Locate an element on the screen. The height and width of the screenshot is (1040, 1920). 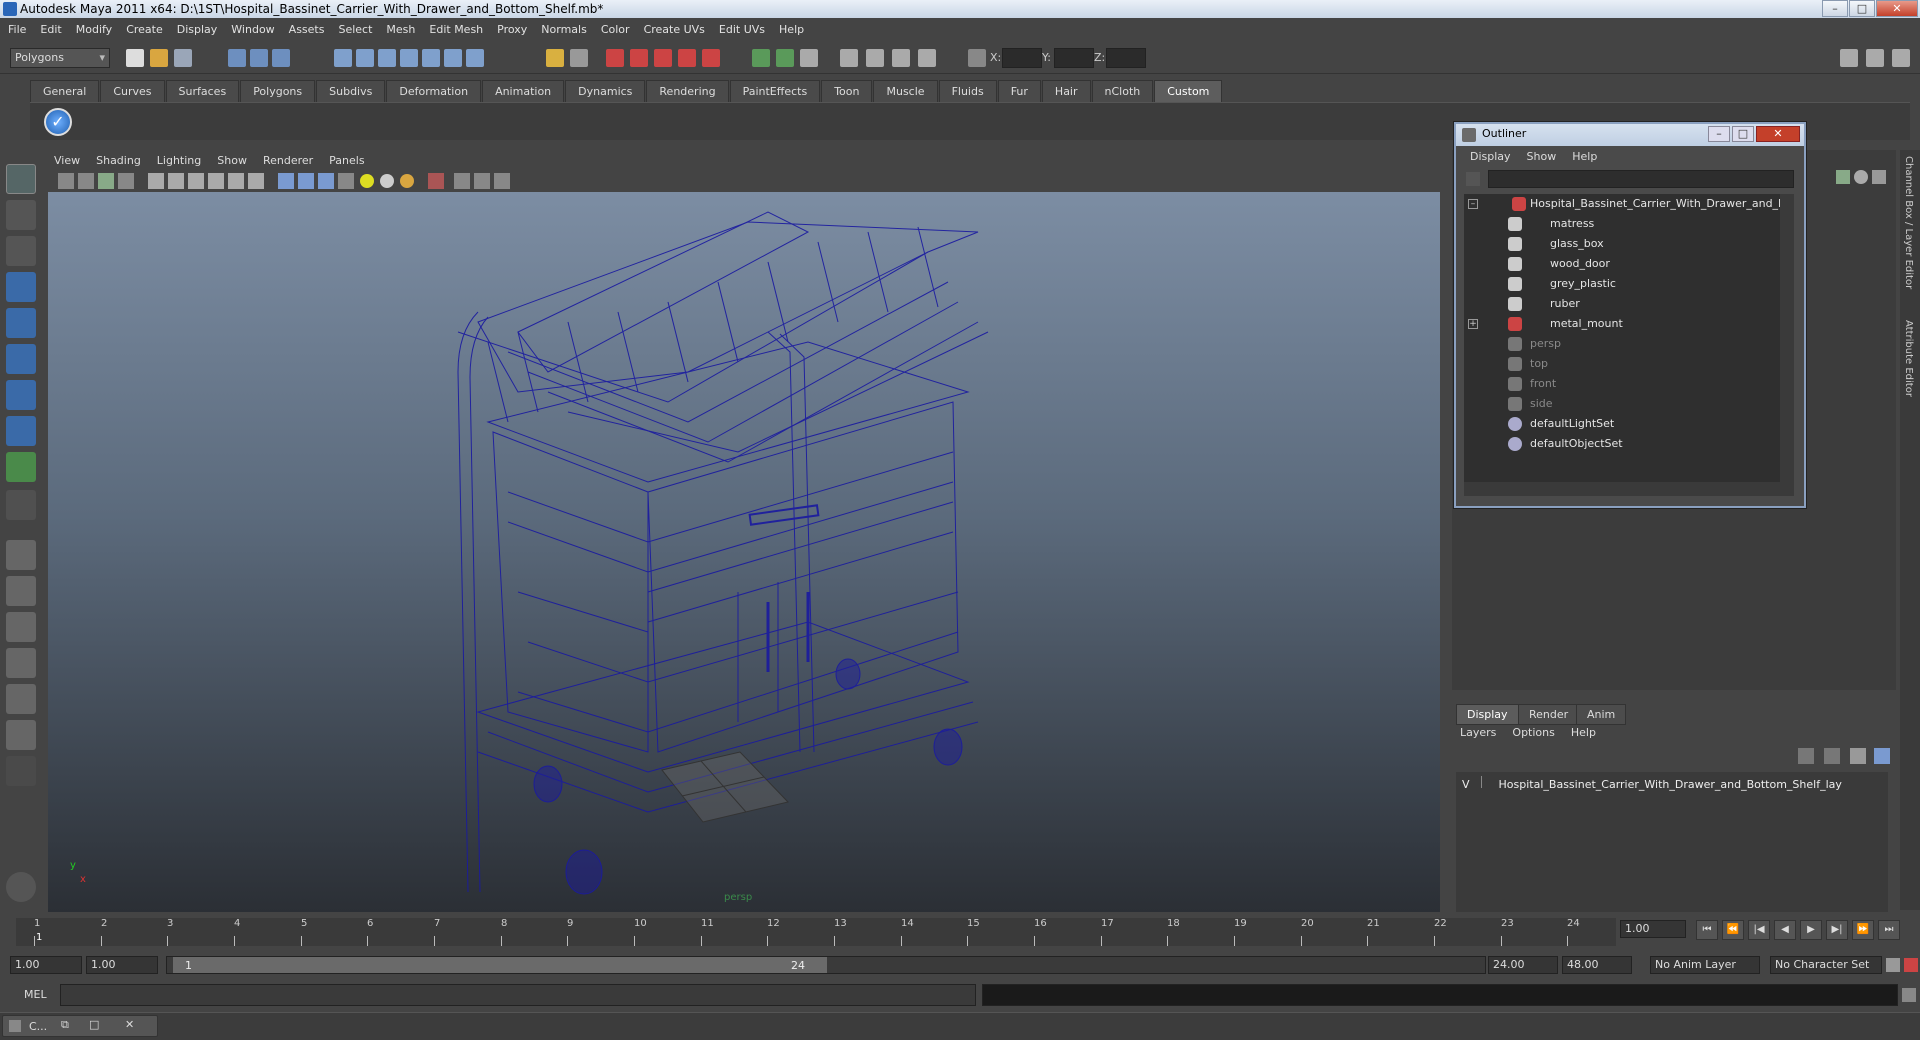
hypergraph-icon is located at coordinates (927, 58).